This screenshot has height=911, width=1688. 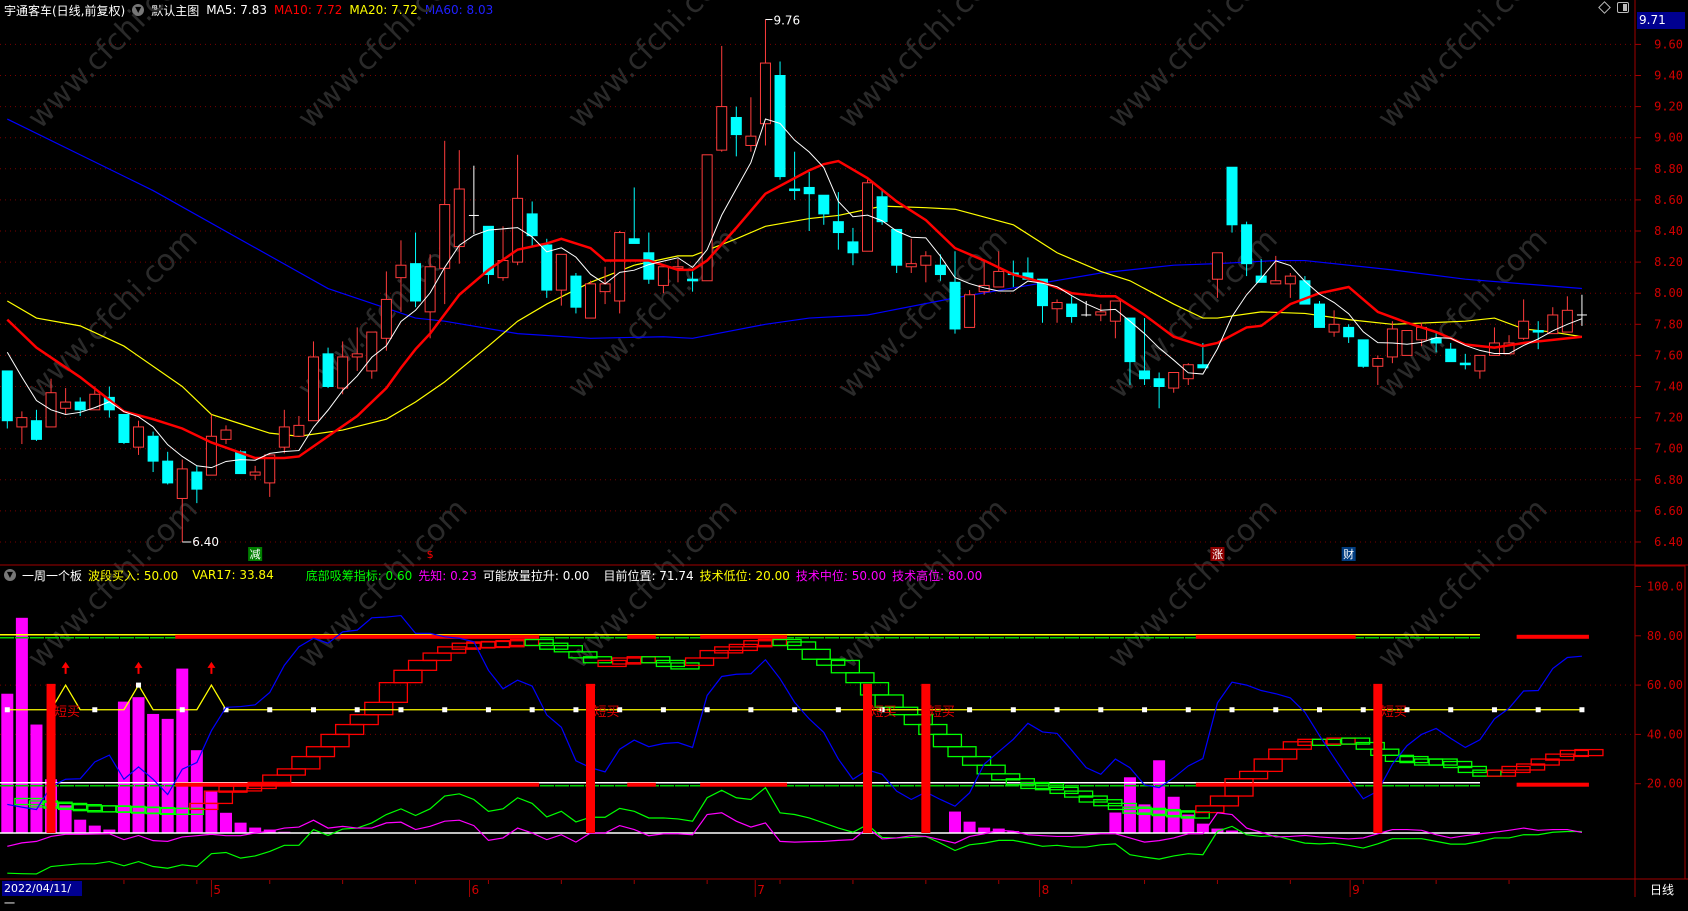 I want to click on price-tick-label: 6.40, so click(x=1668, y=542).